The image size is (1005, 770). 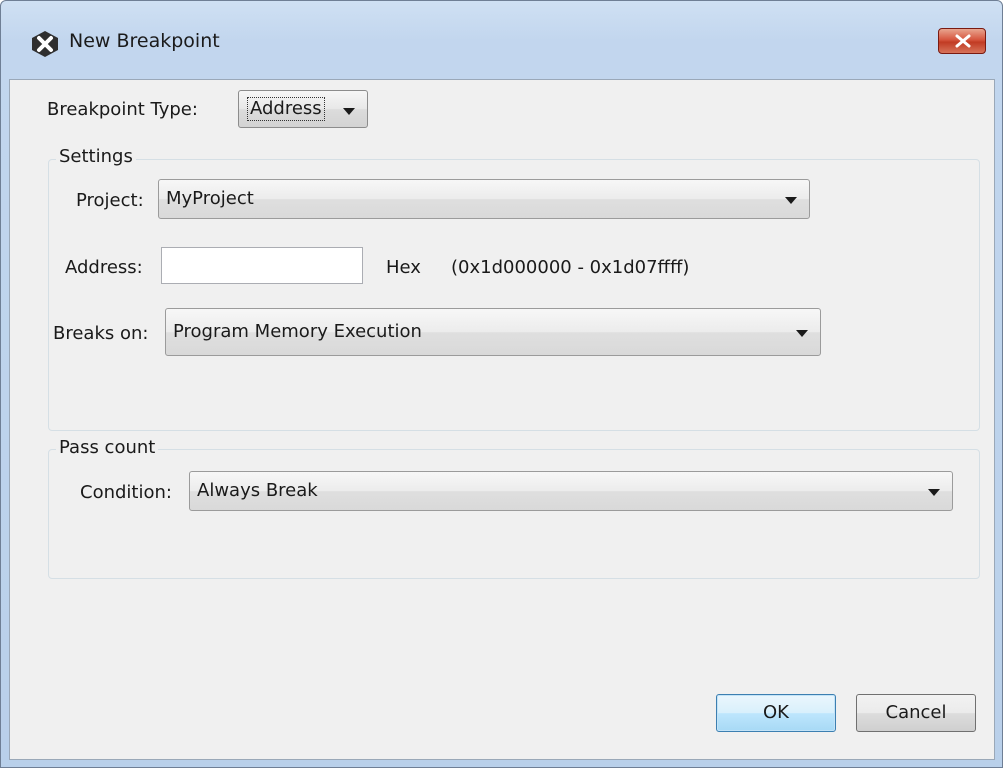 I want to click on address-range-text: (0x1d000000 - 0x1d07ffff), so click(x=570, y=267).